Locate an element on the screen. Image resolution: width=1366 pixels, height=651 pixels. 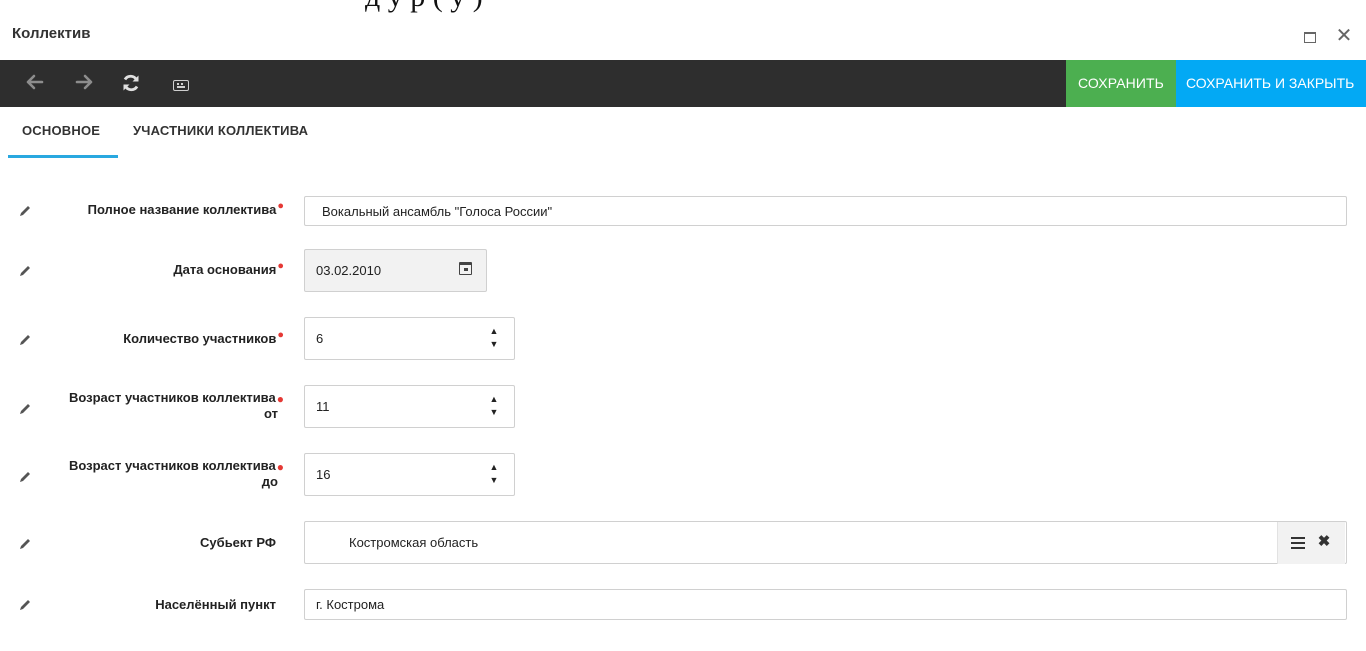
age-from-label: Возраст участников коллектива● от is located at coordinates (142, 406).